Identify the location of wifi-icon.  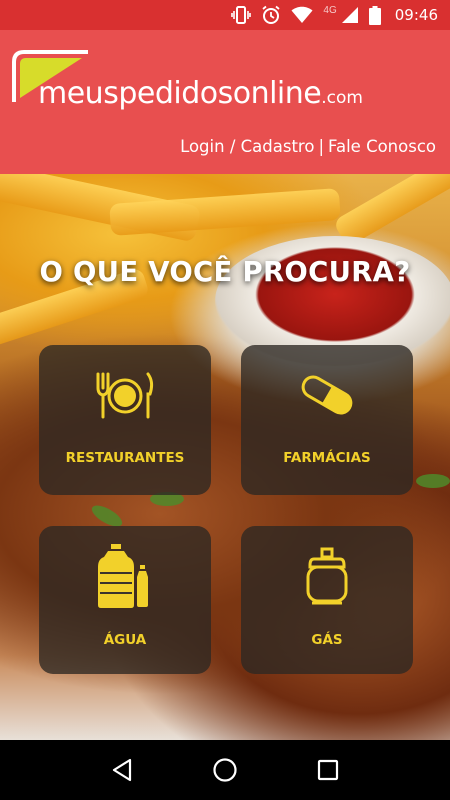
(302, 14).